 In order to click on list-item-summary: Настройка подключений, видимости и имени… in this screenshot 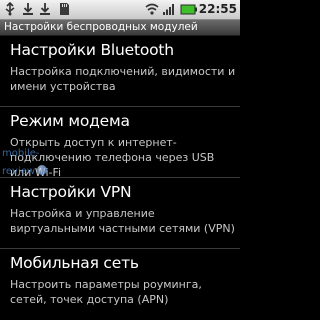, I will do `click(123, 79)`.